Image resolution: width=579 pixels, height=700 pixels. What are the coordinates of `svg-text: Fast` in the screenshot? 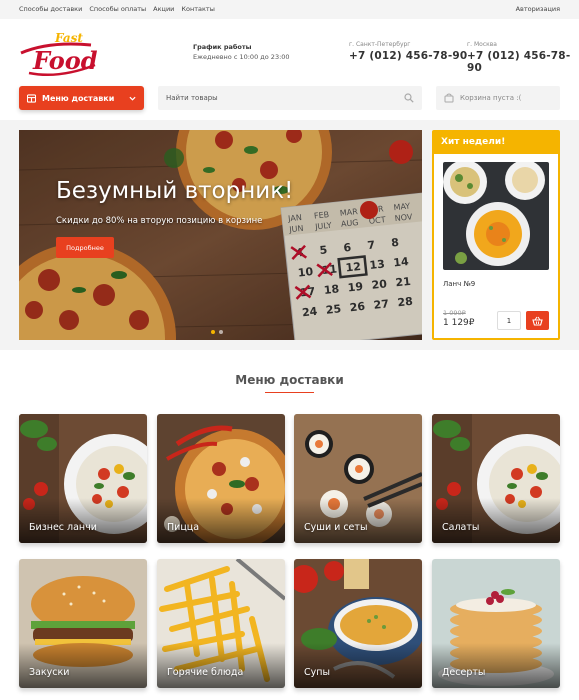 It's located at (68, 38).